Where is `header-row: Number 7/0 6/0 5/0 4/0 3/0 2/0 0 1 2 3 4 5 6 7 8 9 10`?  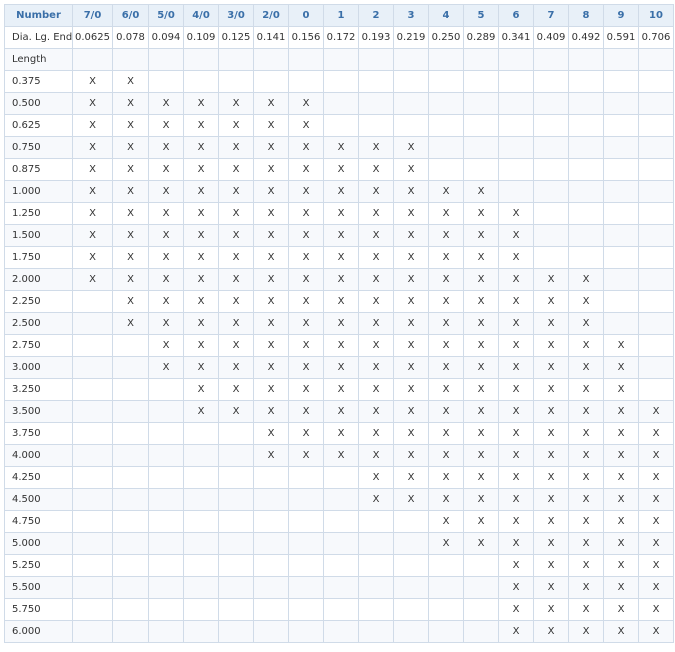 header-row: Number 7/0 6/0 5/0 4/0 3/0 2/0 0 1 2 3 4 5 6 7 8 9 10 is located at coordinates (339, 15).